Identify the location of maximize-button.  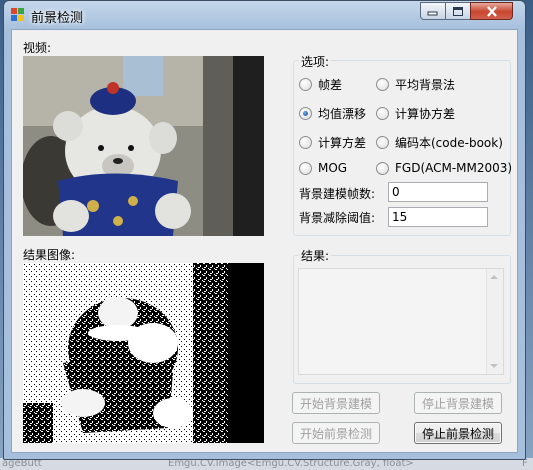
(458, 11).